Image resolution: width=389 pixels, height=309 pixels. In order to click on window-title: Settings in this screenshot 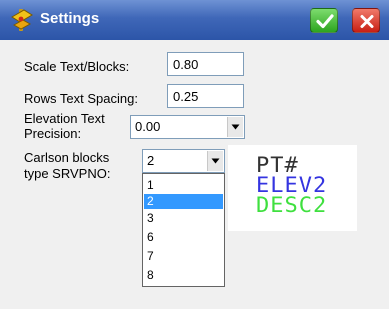, I will do `click(70, 18)`.